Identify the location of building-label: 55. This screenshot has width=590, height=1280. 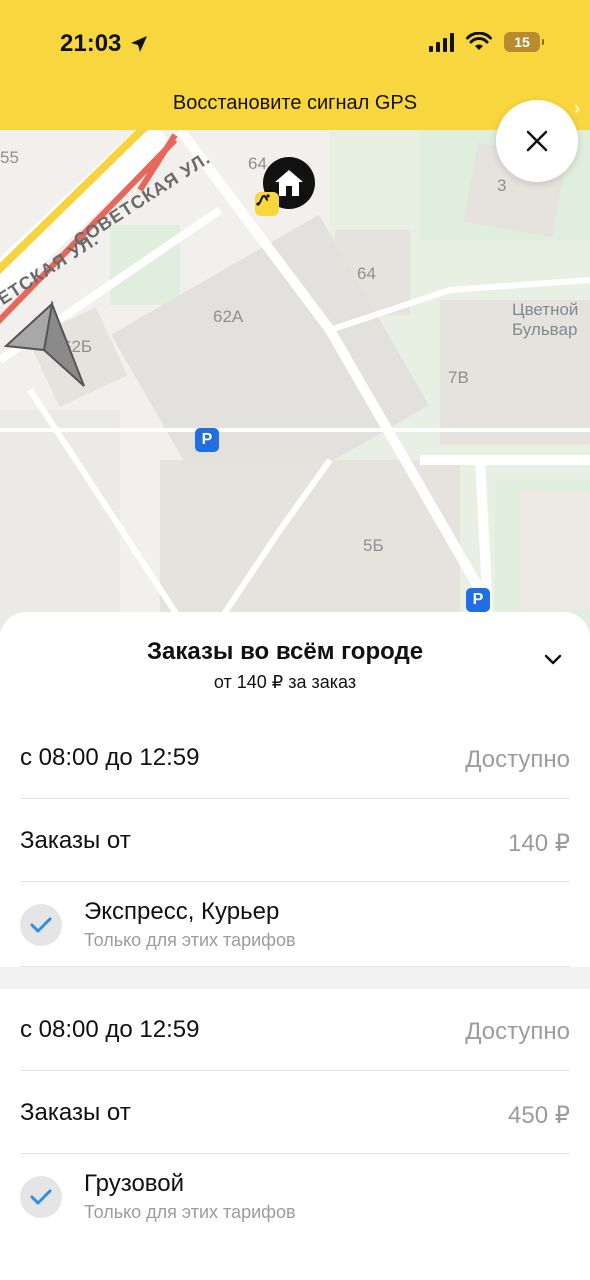
(9, 157).